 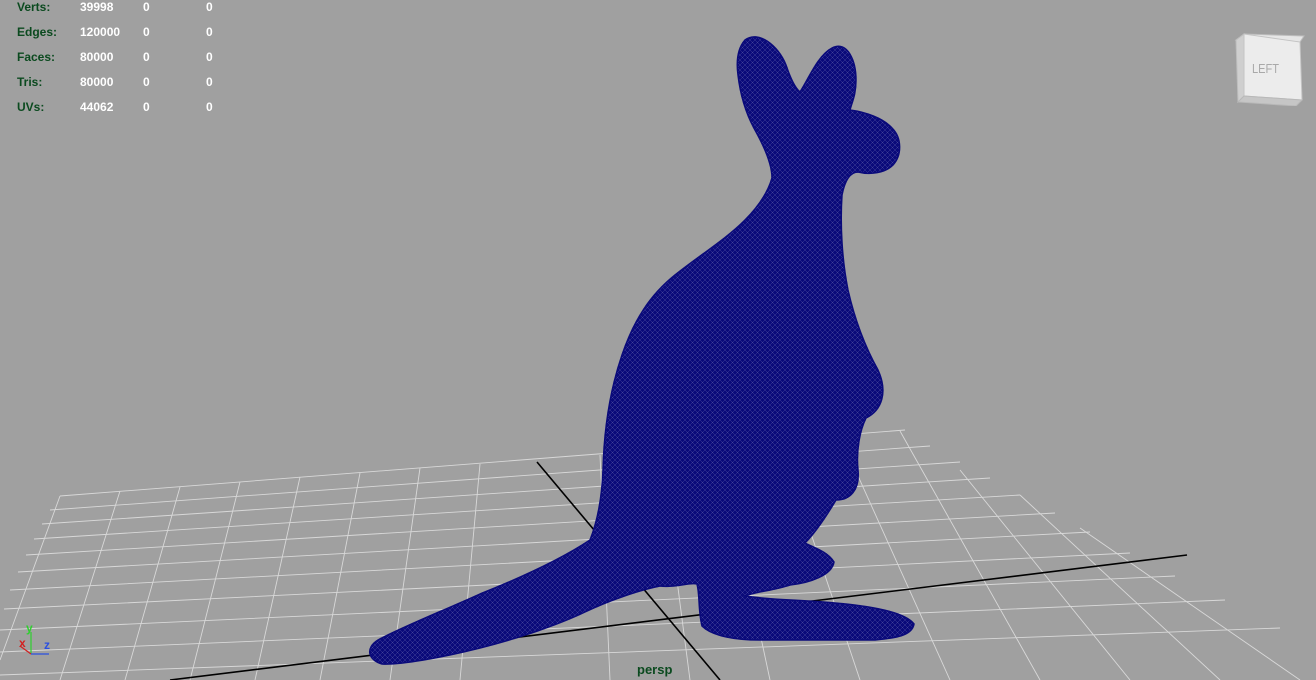 What do you see at coordinates (38, 640) in the screenshot?
I see `axis-gizmo: y x z` at bounding box center [38, 640].